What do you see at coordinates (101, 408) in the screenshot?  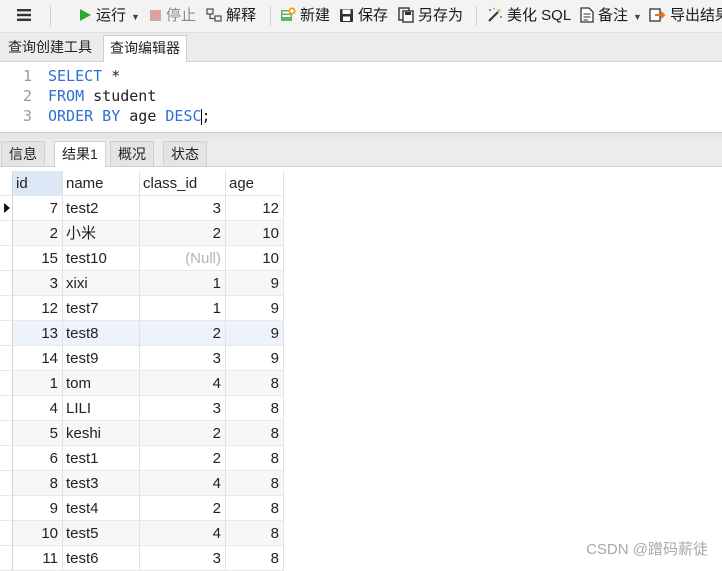 I see `table-cell-name: LILI` at bounding box center [101, 408].